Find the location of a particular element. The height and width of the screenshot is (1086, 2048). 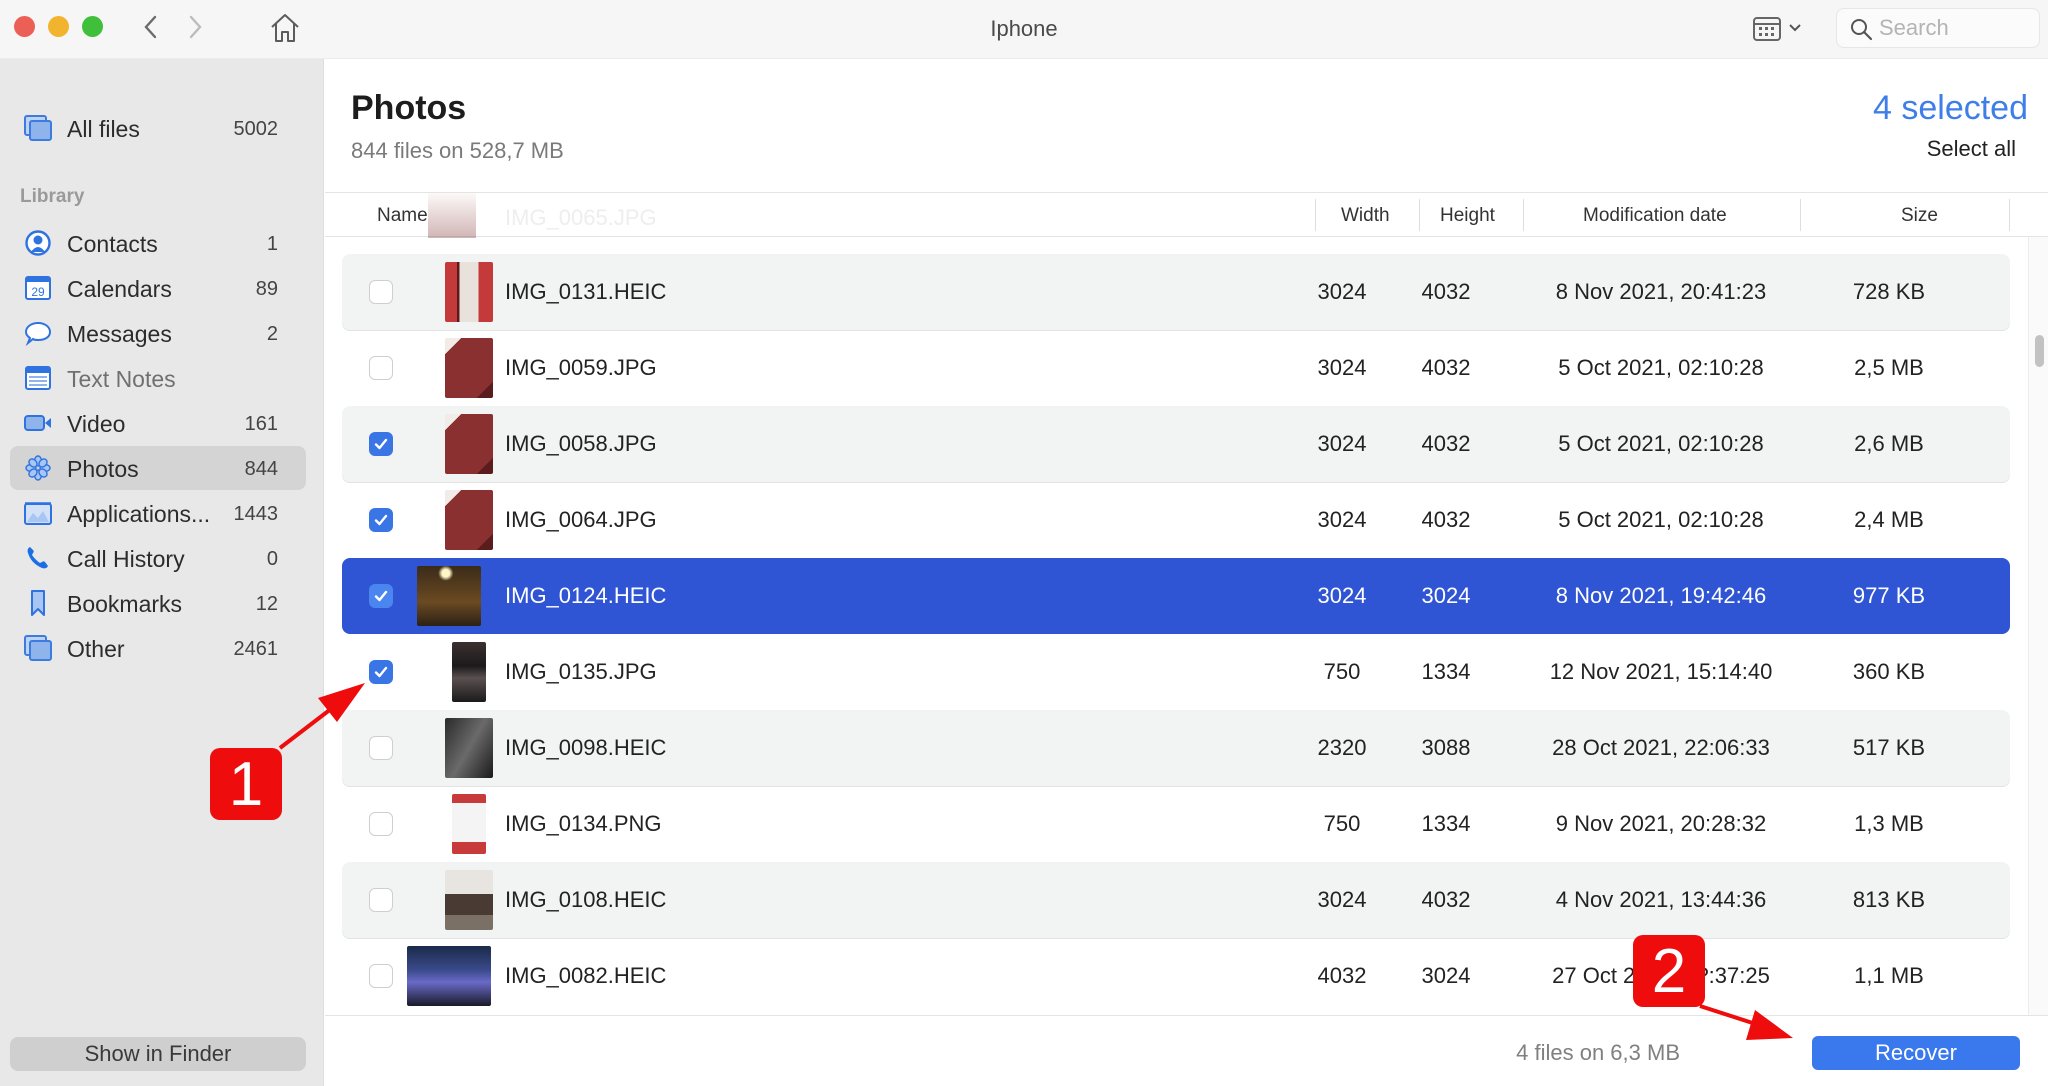

file-size: 977 KB is located at coordinates (1889, 595).